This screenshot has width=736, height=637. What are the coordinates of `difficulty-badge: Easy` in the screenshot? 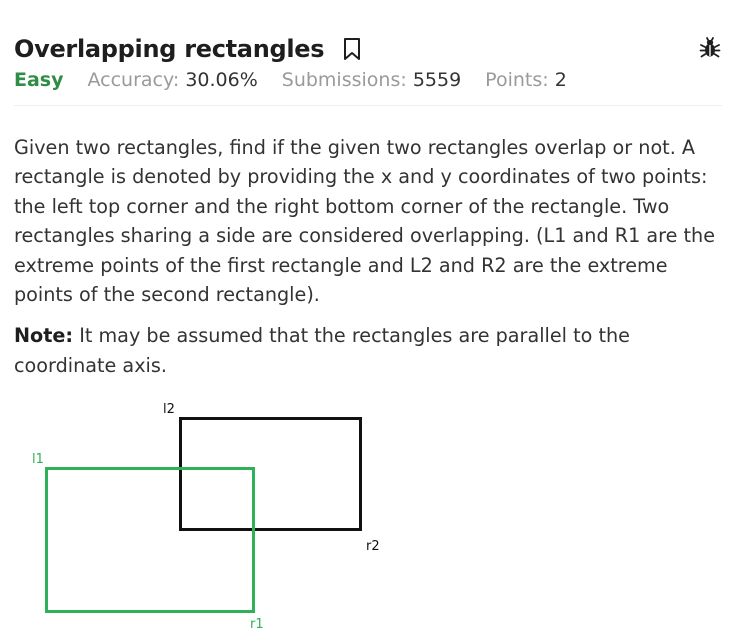 It's located at (39, 80).